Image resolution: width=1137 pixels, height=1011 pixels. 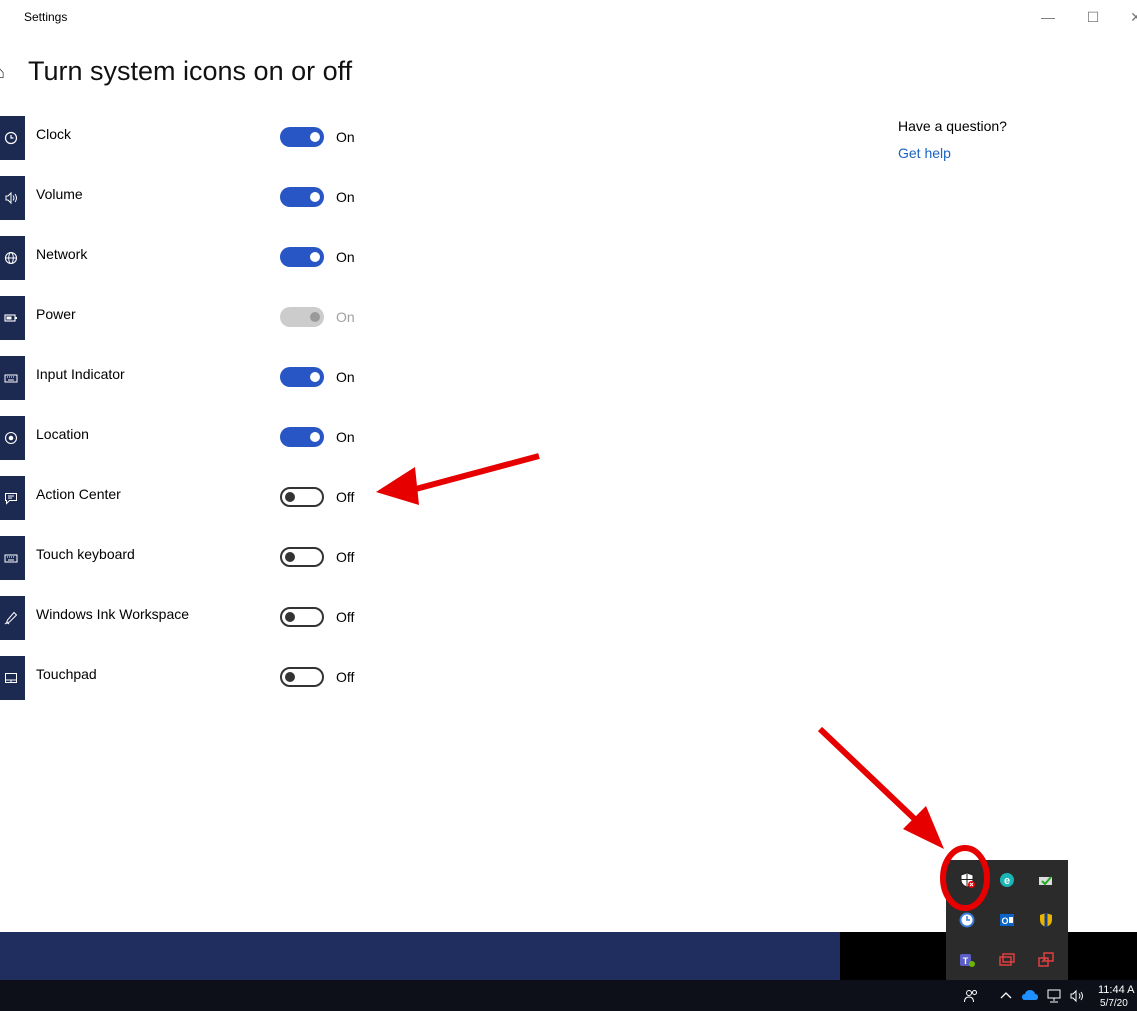 I want to click on get-help-link: Get help, so click(x=924, y=153).